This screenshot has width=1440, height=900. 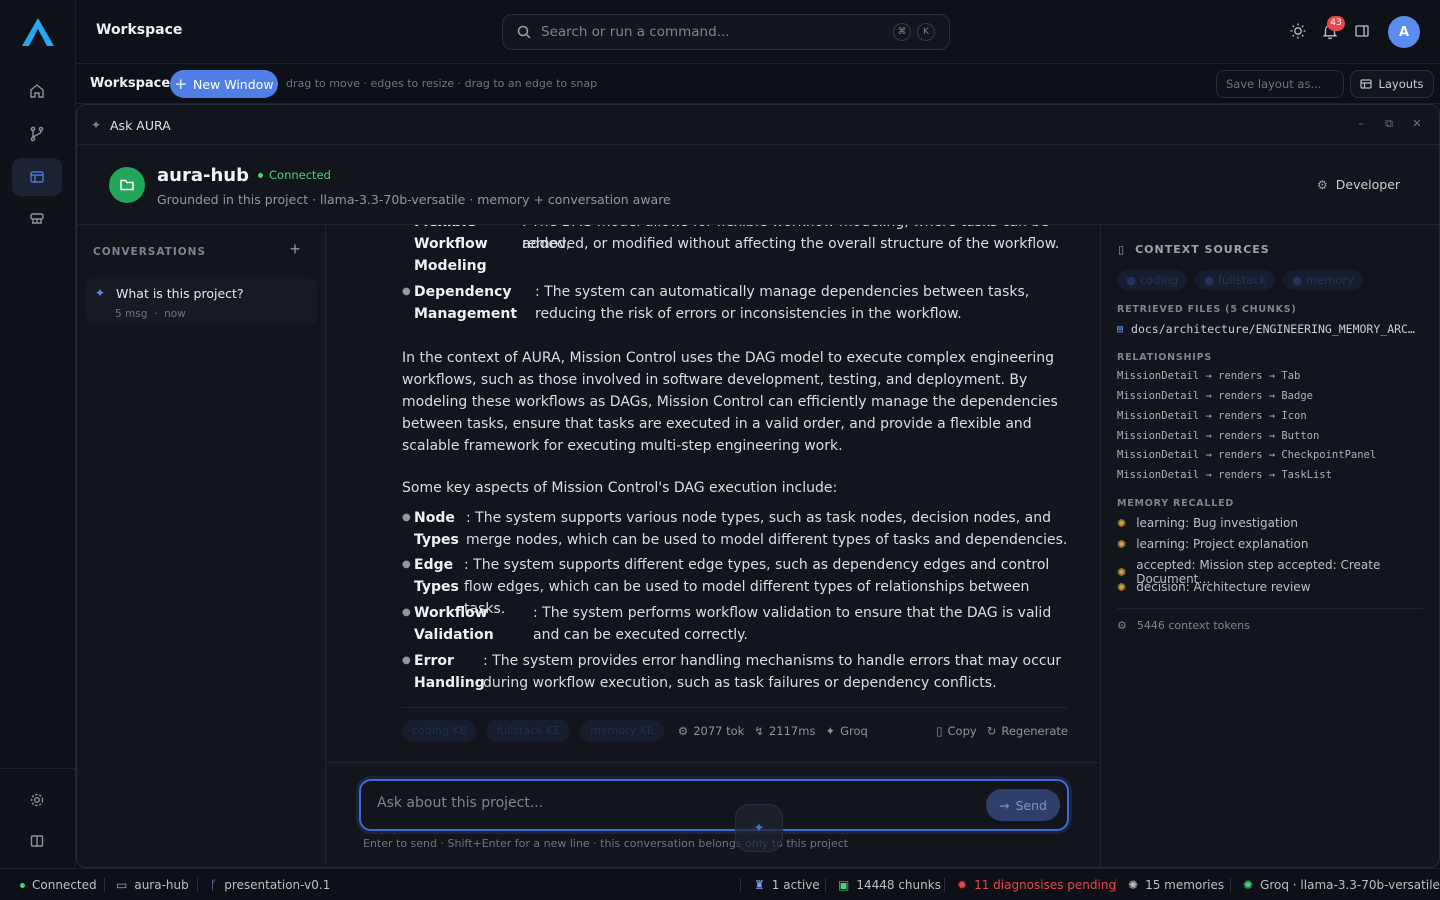 What do you see at coordinates (667, 803) in the screenshot?
I see `message-input` at bounding box center [667, 803].